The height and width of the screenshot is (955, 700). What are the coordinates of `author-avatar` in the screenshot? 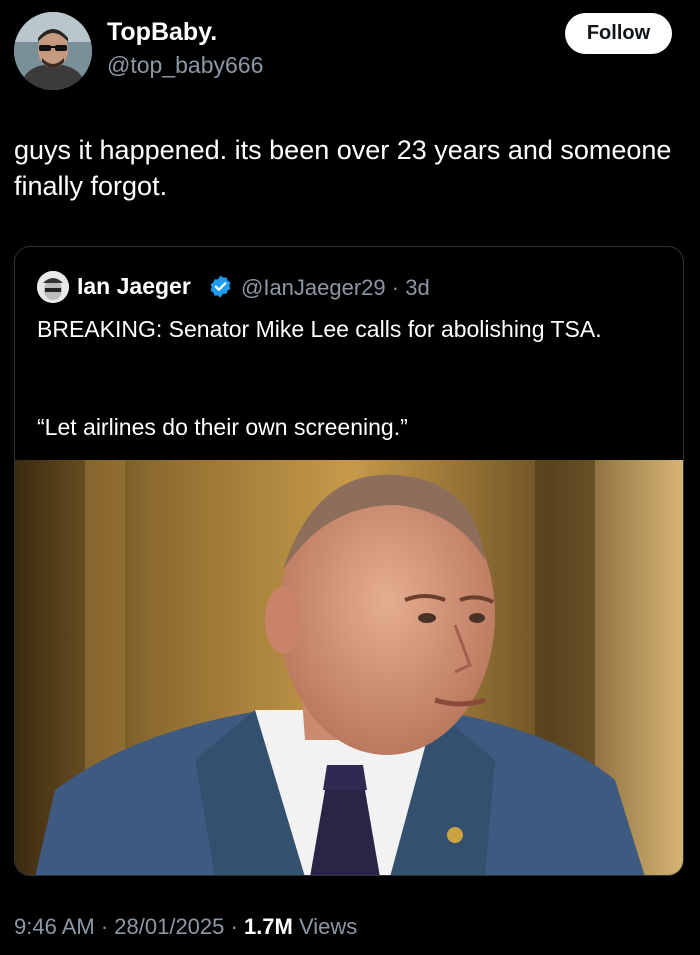 It's located at (53, 51).